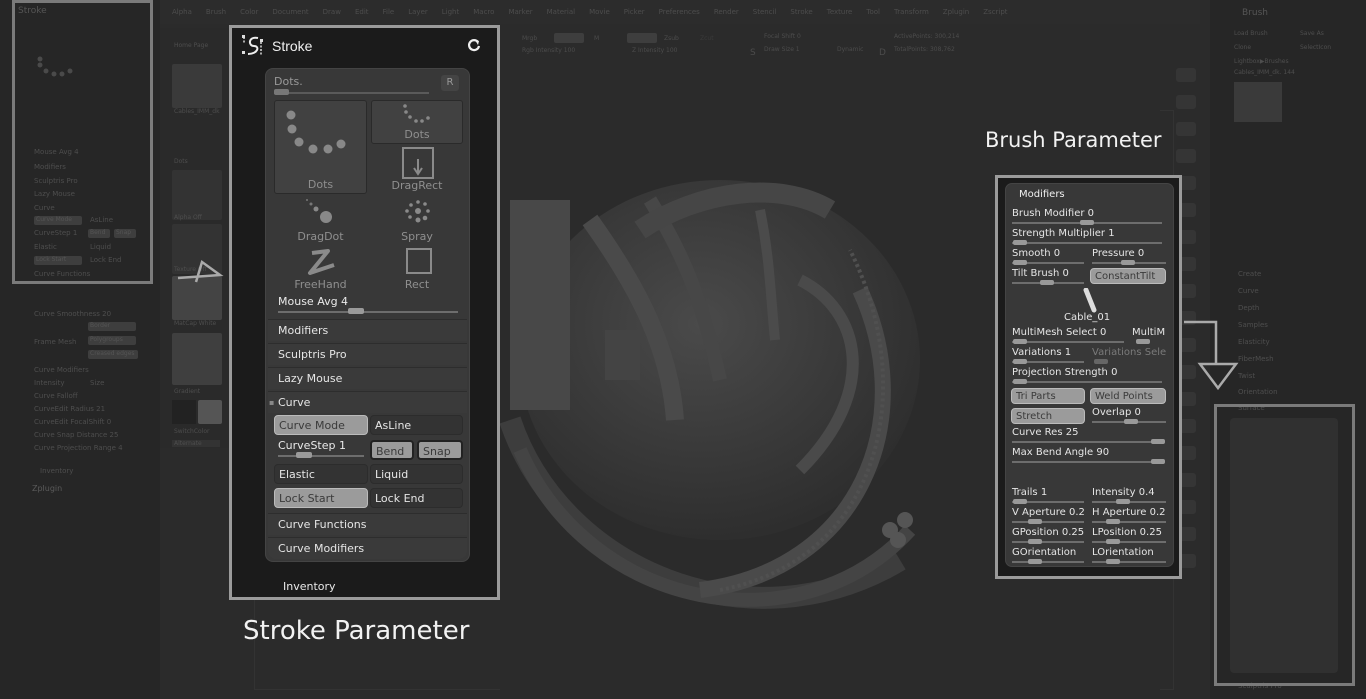  What do you see at coordinates (417, 170) in the screenshot?
I see `stroke-tile-dragrect: DragRect` at bounding box center [417, 170].